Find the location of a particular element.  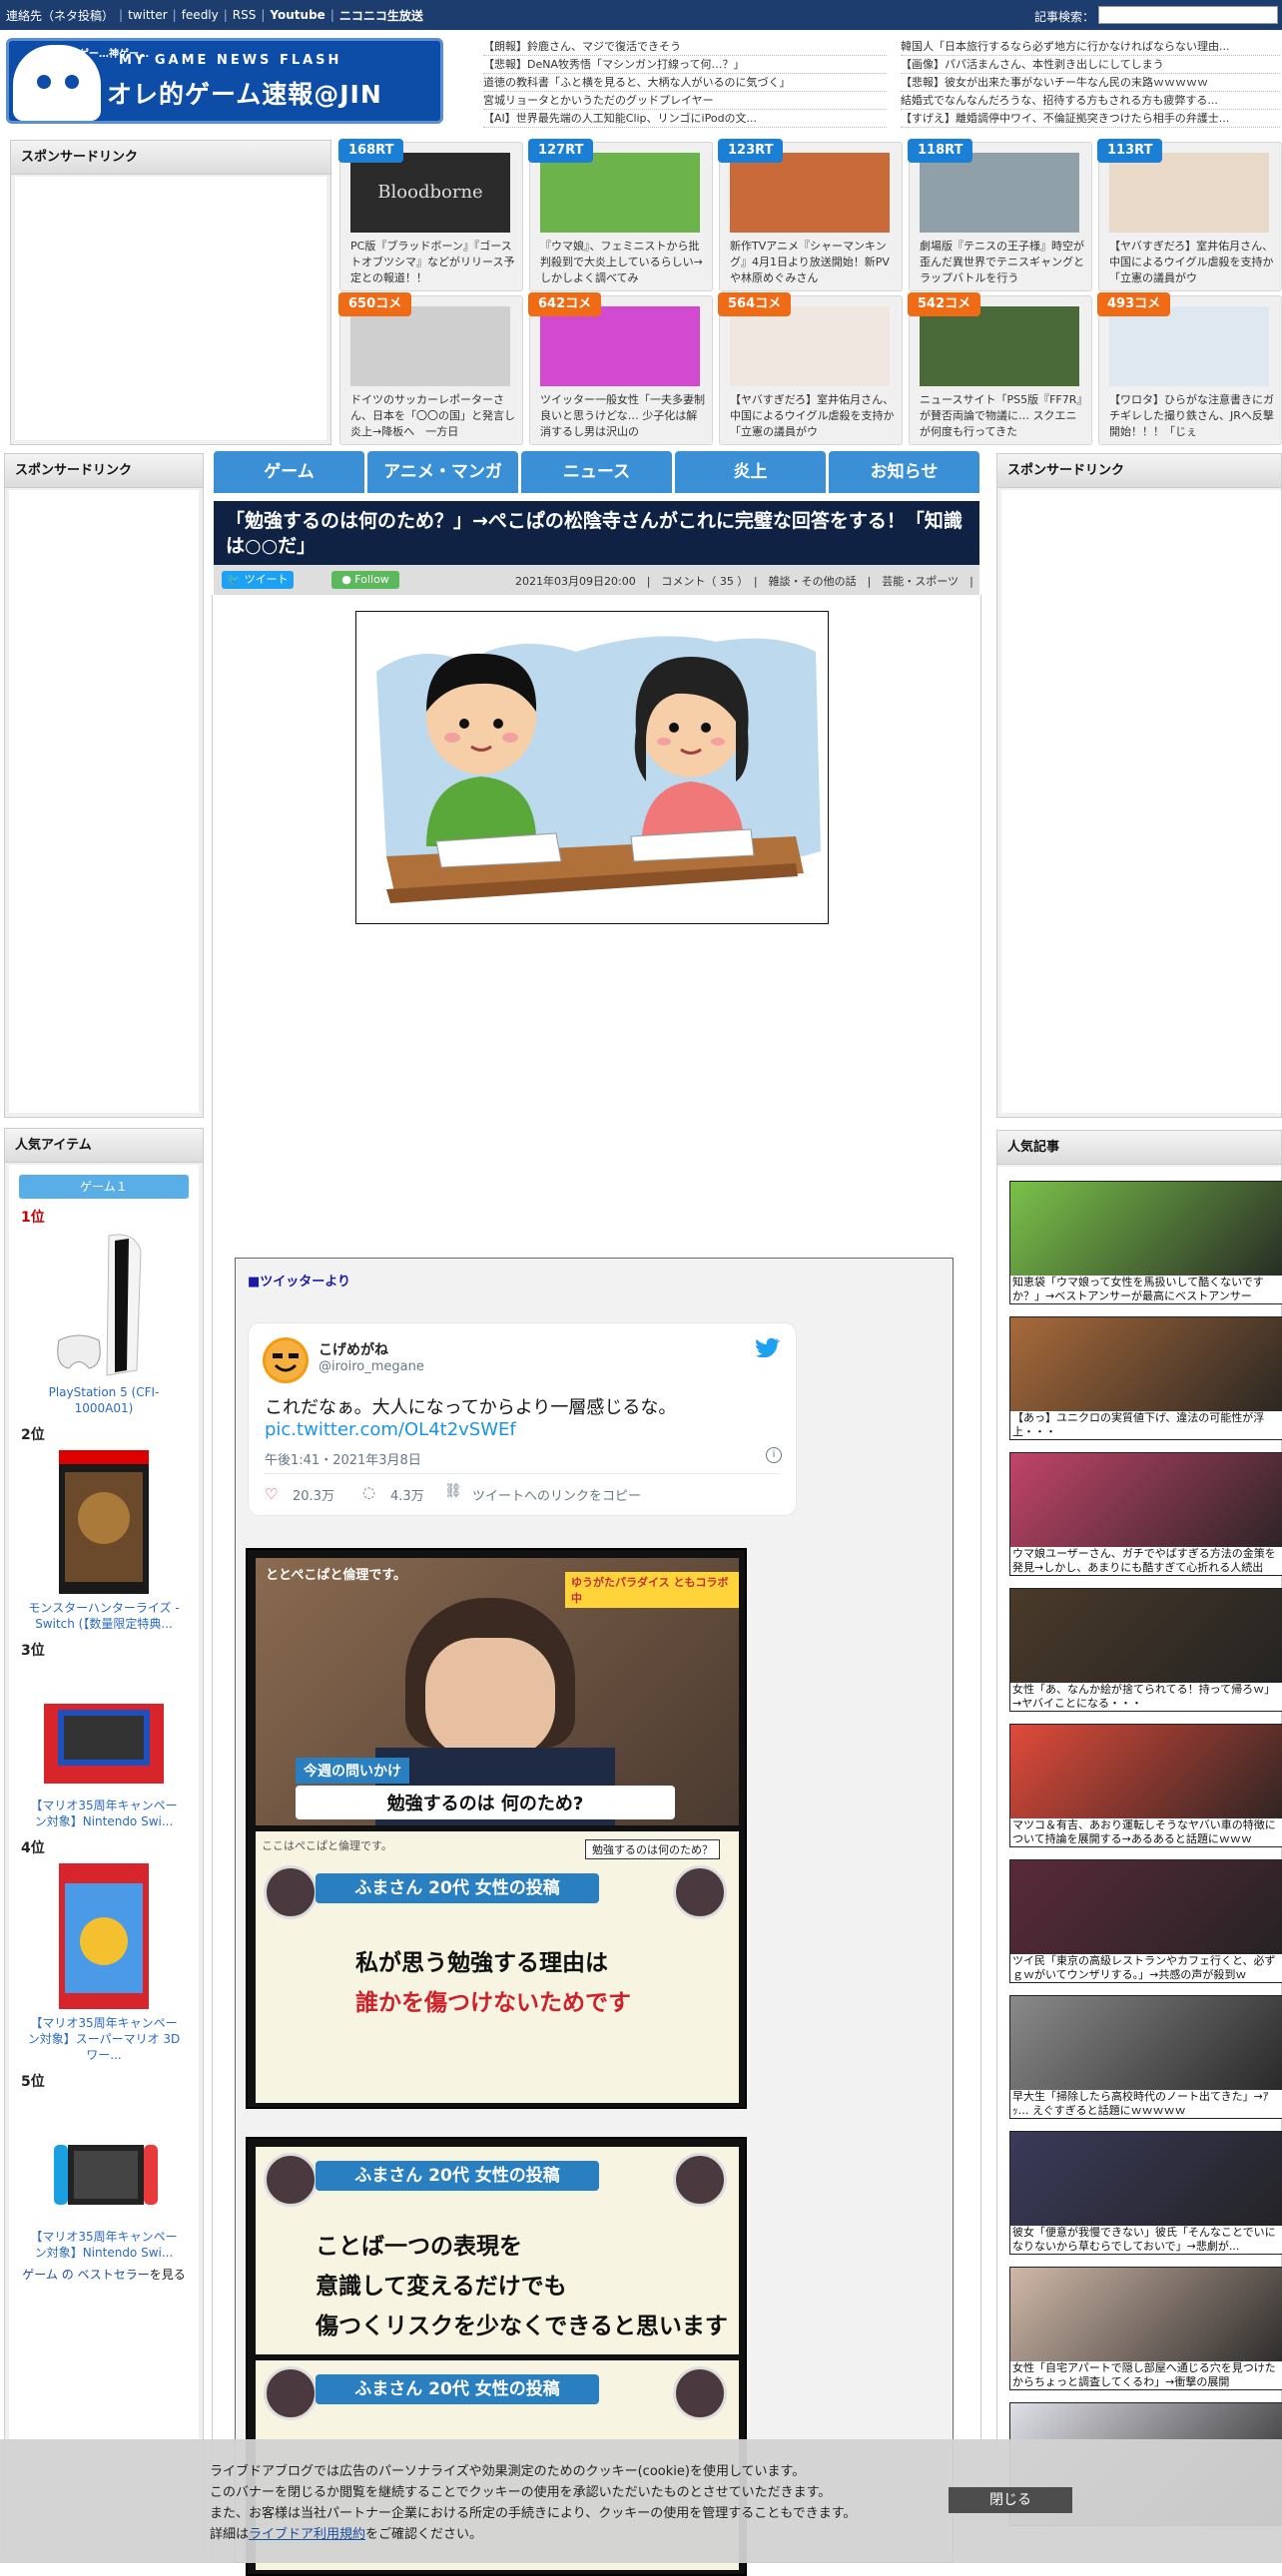

card-title: 劇場版『テニスの王子様』時空が歪んだ異世界でテニスギャングとラップバトルを行う is located at coordinates (1002, 264).